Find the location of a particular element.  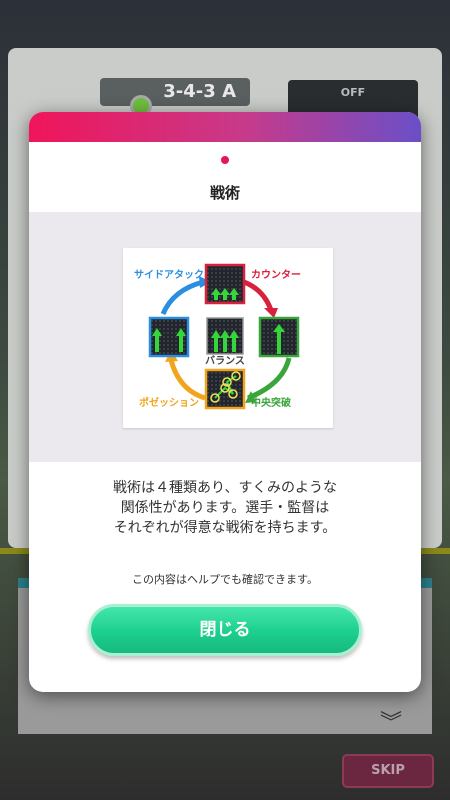

skip-button: SKIP is located at coordinates (388, 771).